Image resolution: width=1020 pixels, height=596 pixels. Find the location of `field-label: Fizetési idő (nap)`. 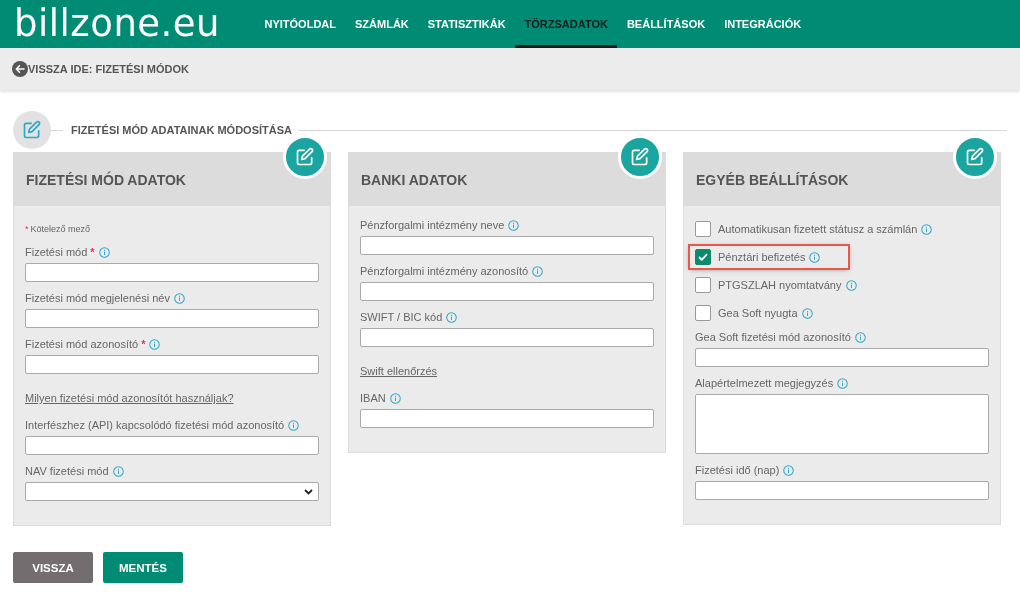

field-label: Fizetési idő (nap) is located at coordinates (737, 470).